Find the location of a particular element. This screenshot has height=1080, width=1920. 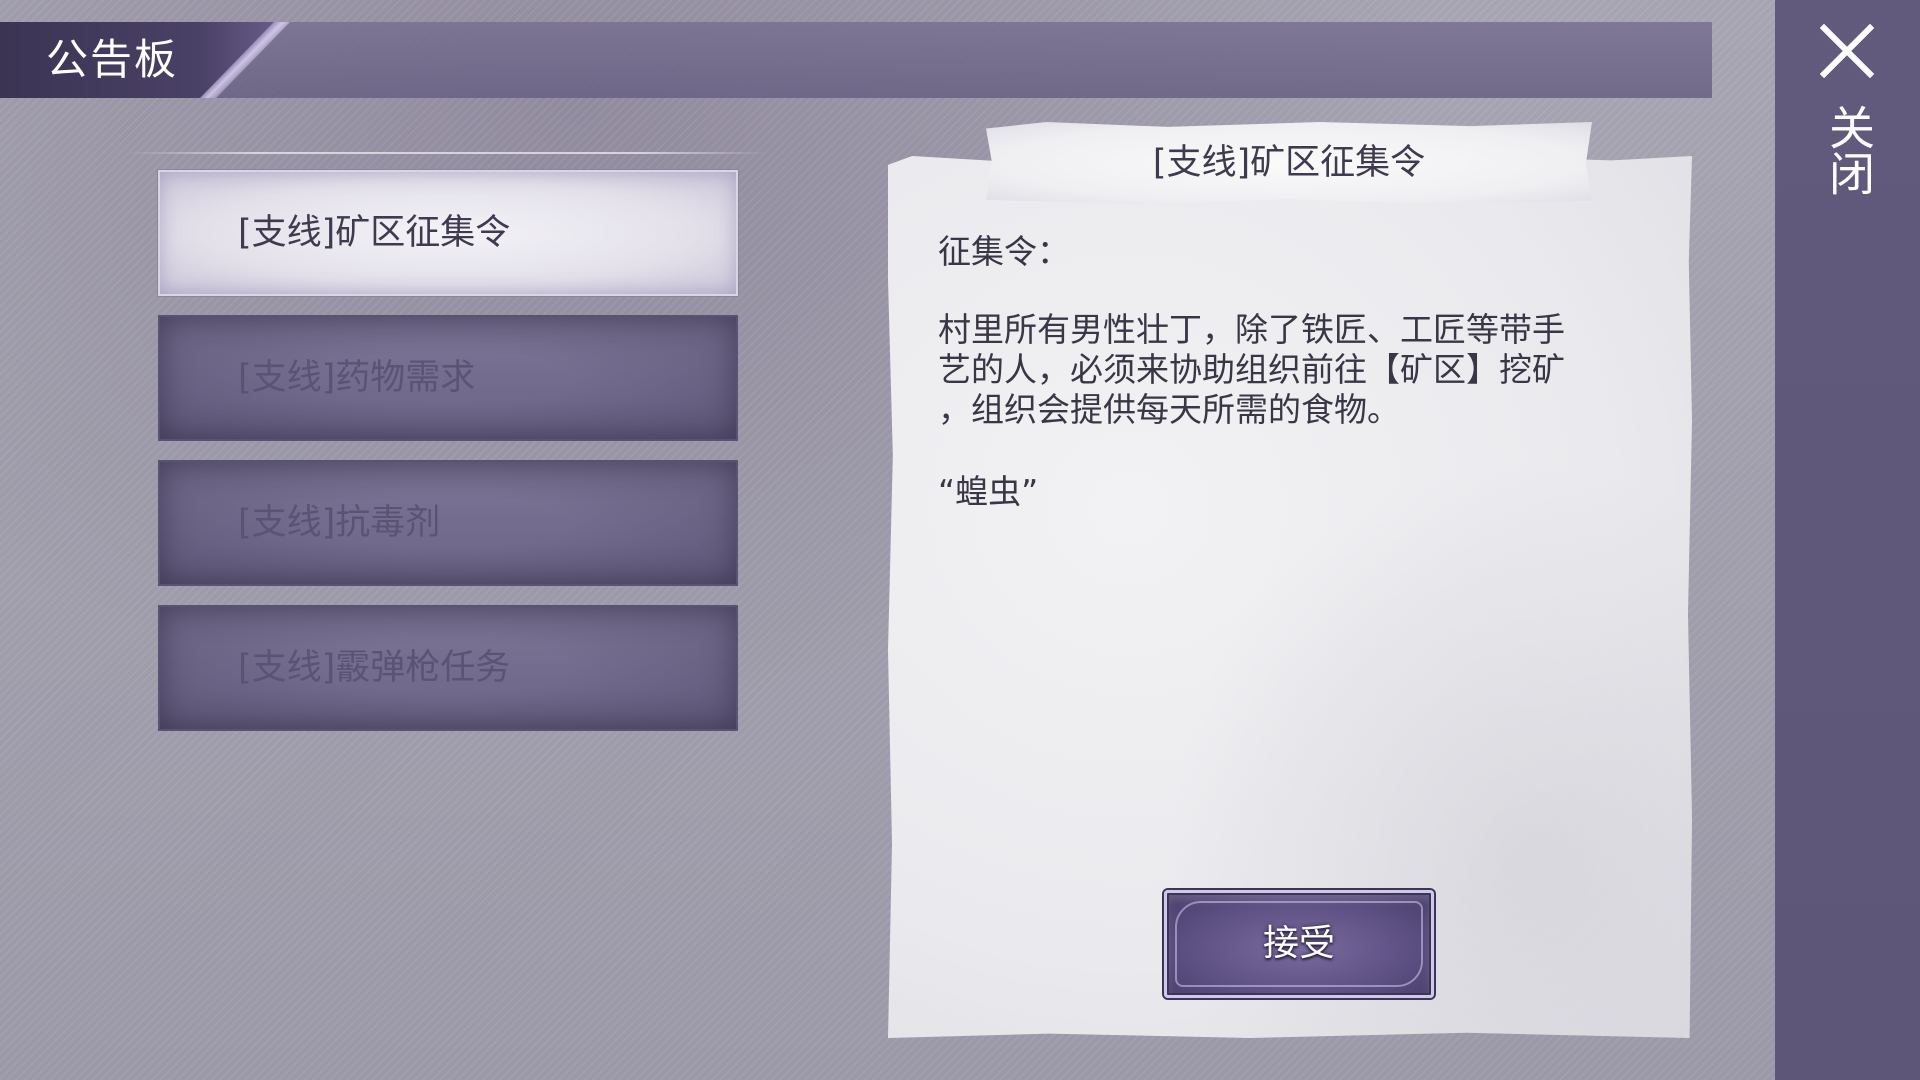

close-icon-graphic is located at coordinates (1847, 51).